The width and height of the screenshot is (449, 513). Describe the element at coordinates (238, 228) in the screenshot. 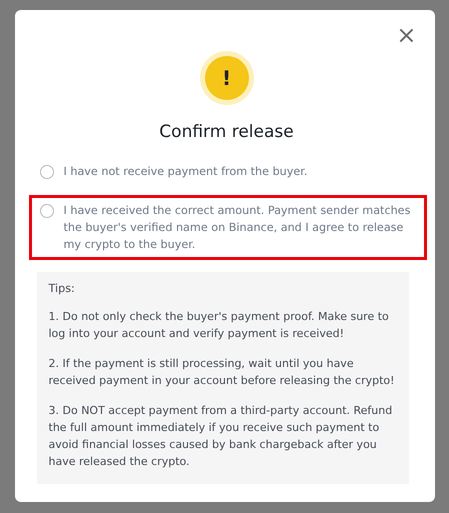

I see `option-label: I have received the correct amount. Payment sender matches the buyer's verified name on Binance, and I agree to release my crypto to the buyer.` at that location.